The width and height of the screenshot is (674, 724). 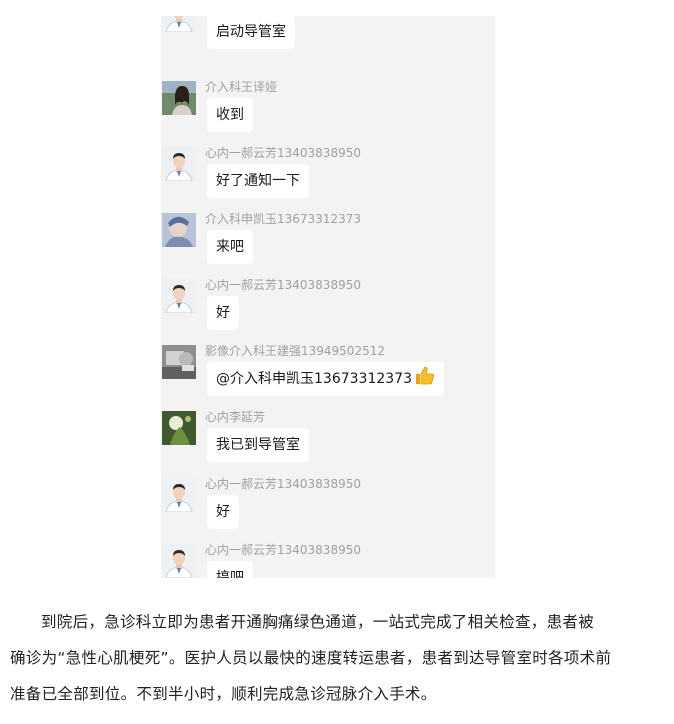 What do you see at coordinates (251, 32) in the screenshot?
I see `message-bubble: 启动导管室` at bounding box center [251, 32].